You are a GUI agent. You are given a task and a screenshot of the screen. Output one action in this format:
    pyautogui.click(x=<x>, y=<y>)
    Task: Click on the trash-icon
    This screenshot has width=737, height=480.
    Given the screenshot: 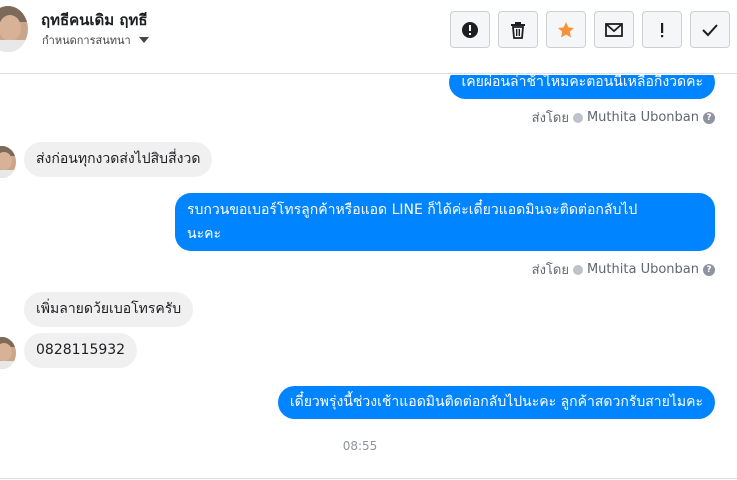 What is the action you would take?
    pyautogui.click(x=518, y=30)
    